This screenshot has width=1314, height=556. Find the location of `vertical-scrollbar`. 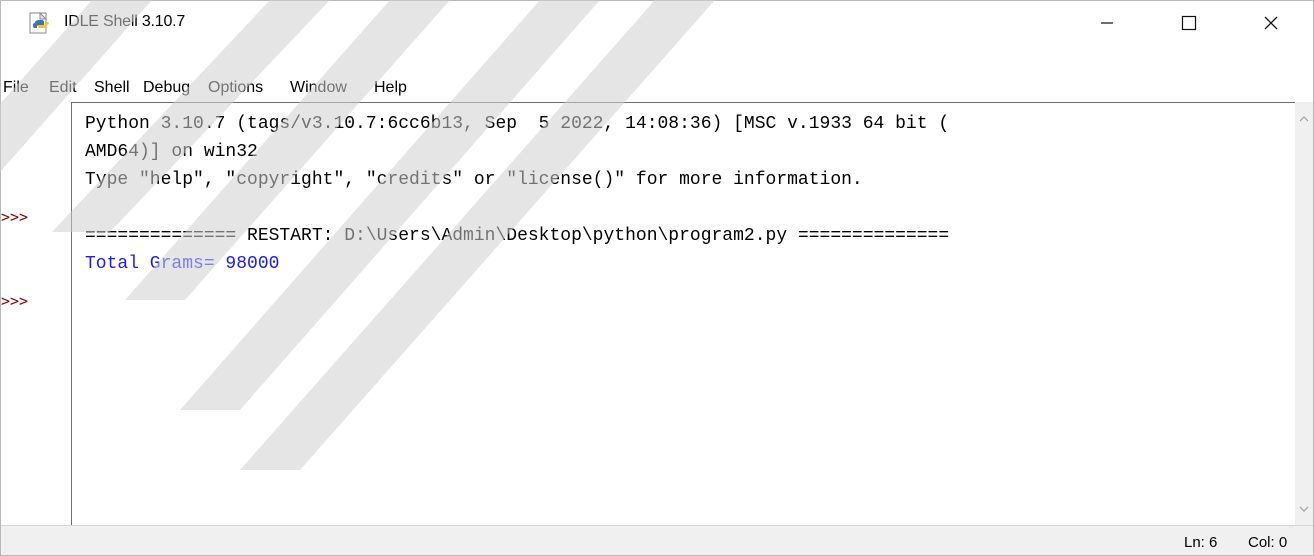

vertical-scrollbar is located at coordinates (1304, 313).